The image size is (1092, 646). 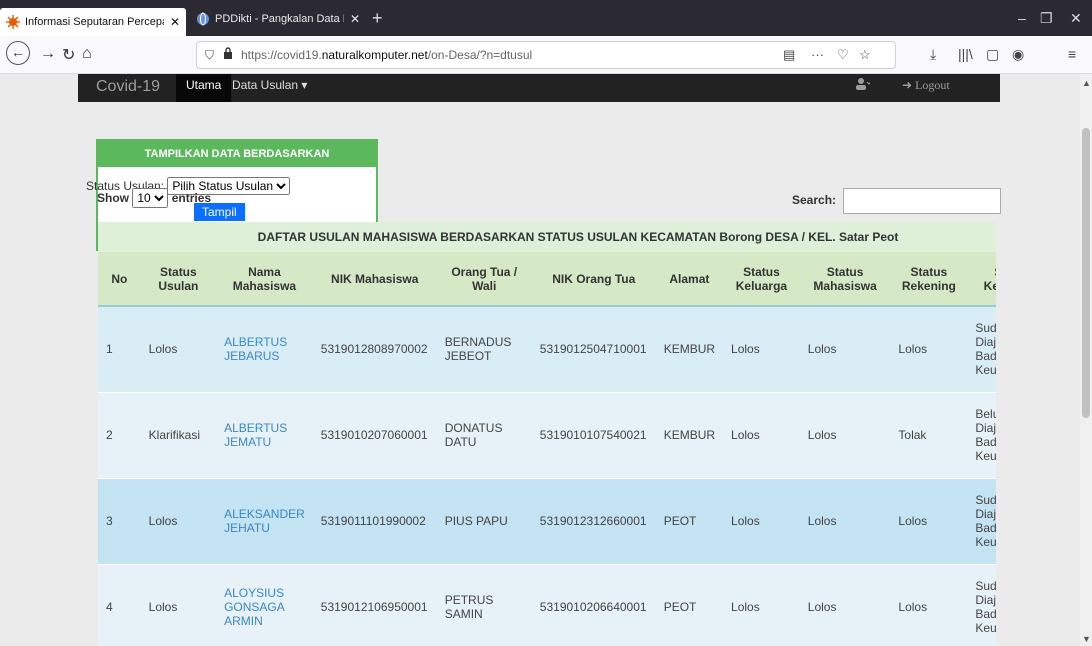 I want to click on cell-nama: ALBERTUS JEMATU, so click(x=264, y=434).